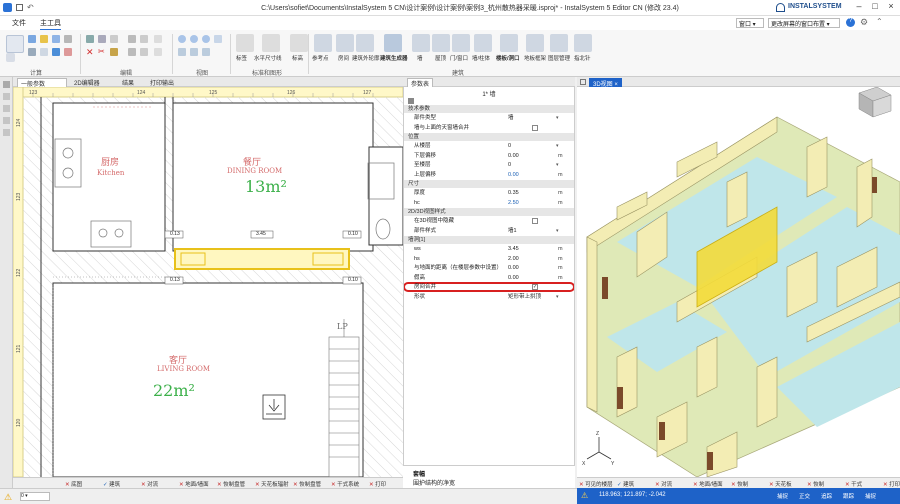  I want to click on prop-value: 0, so click(532, 165).